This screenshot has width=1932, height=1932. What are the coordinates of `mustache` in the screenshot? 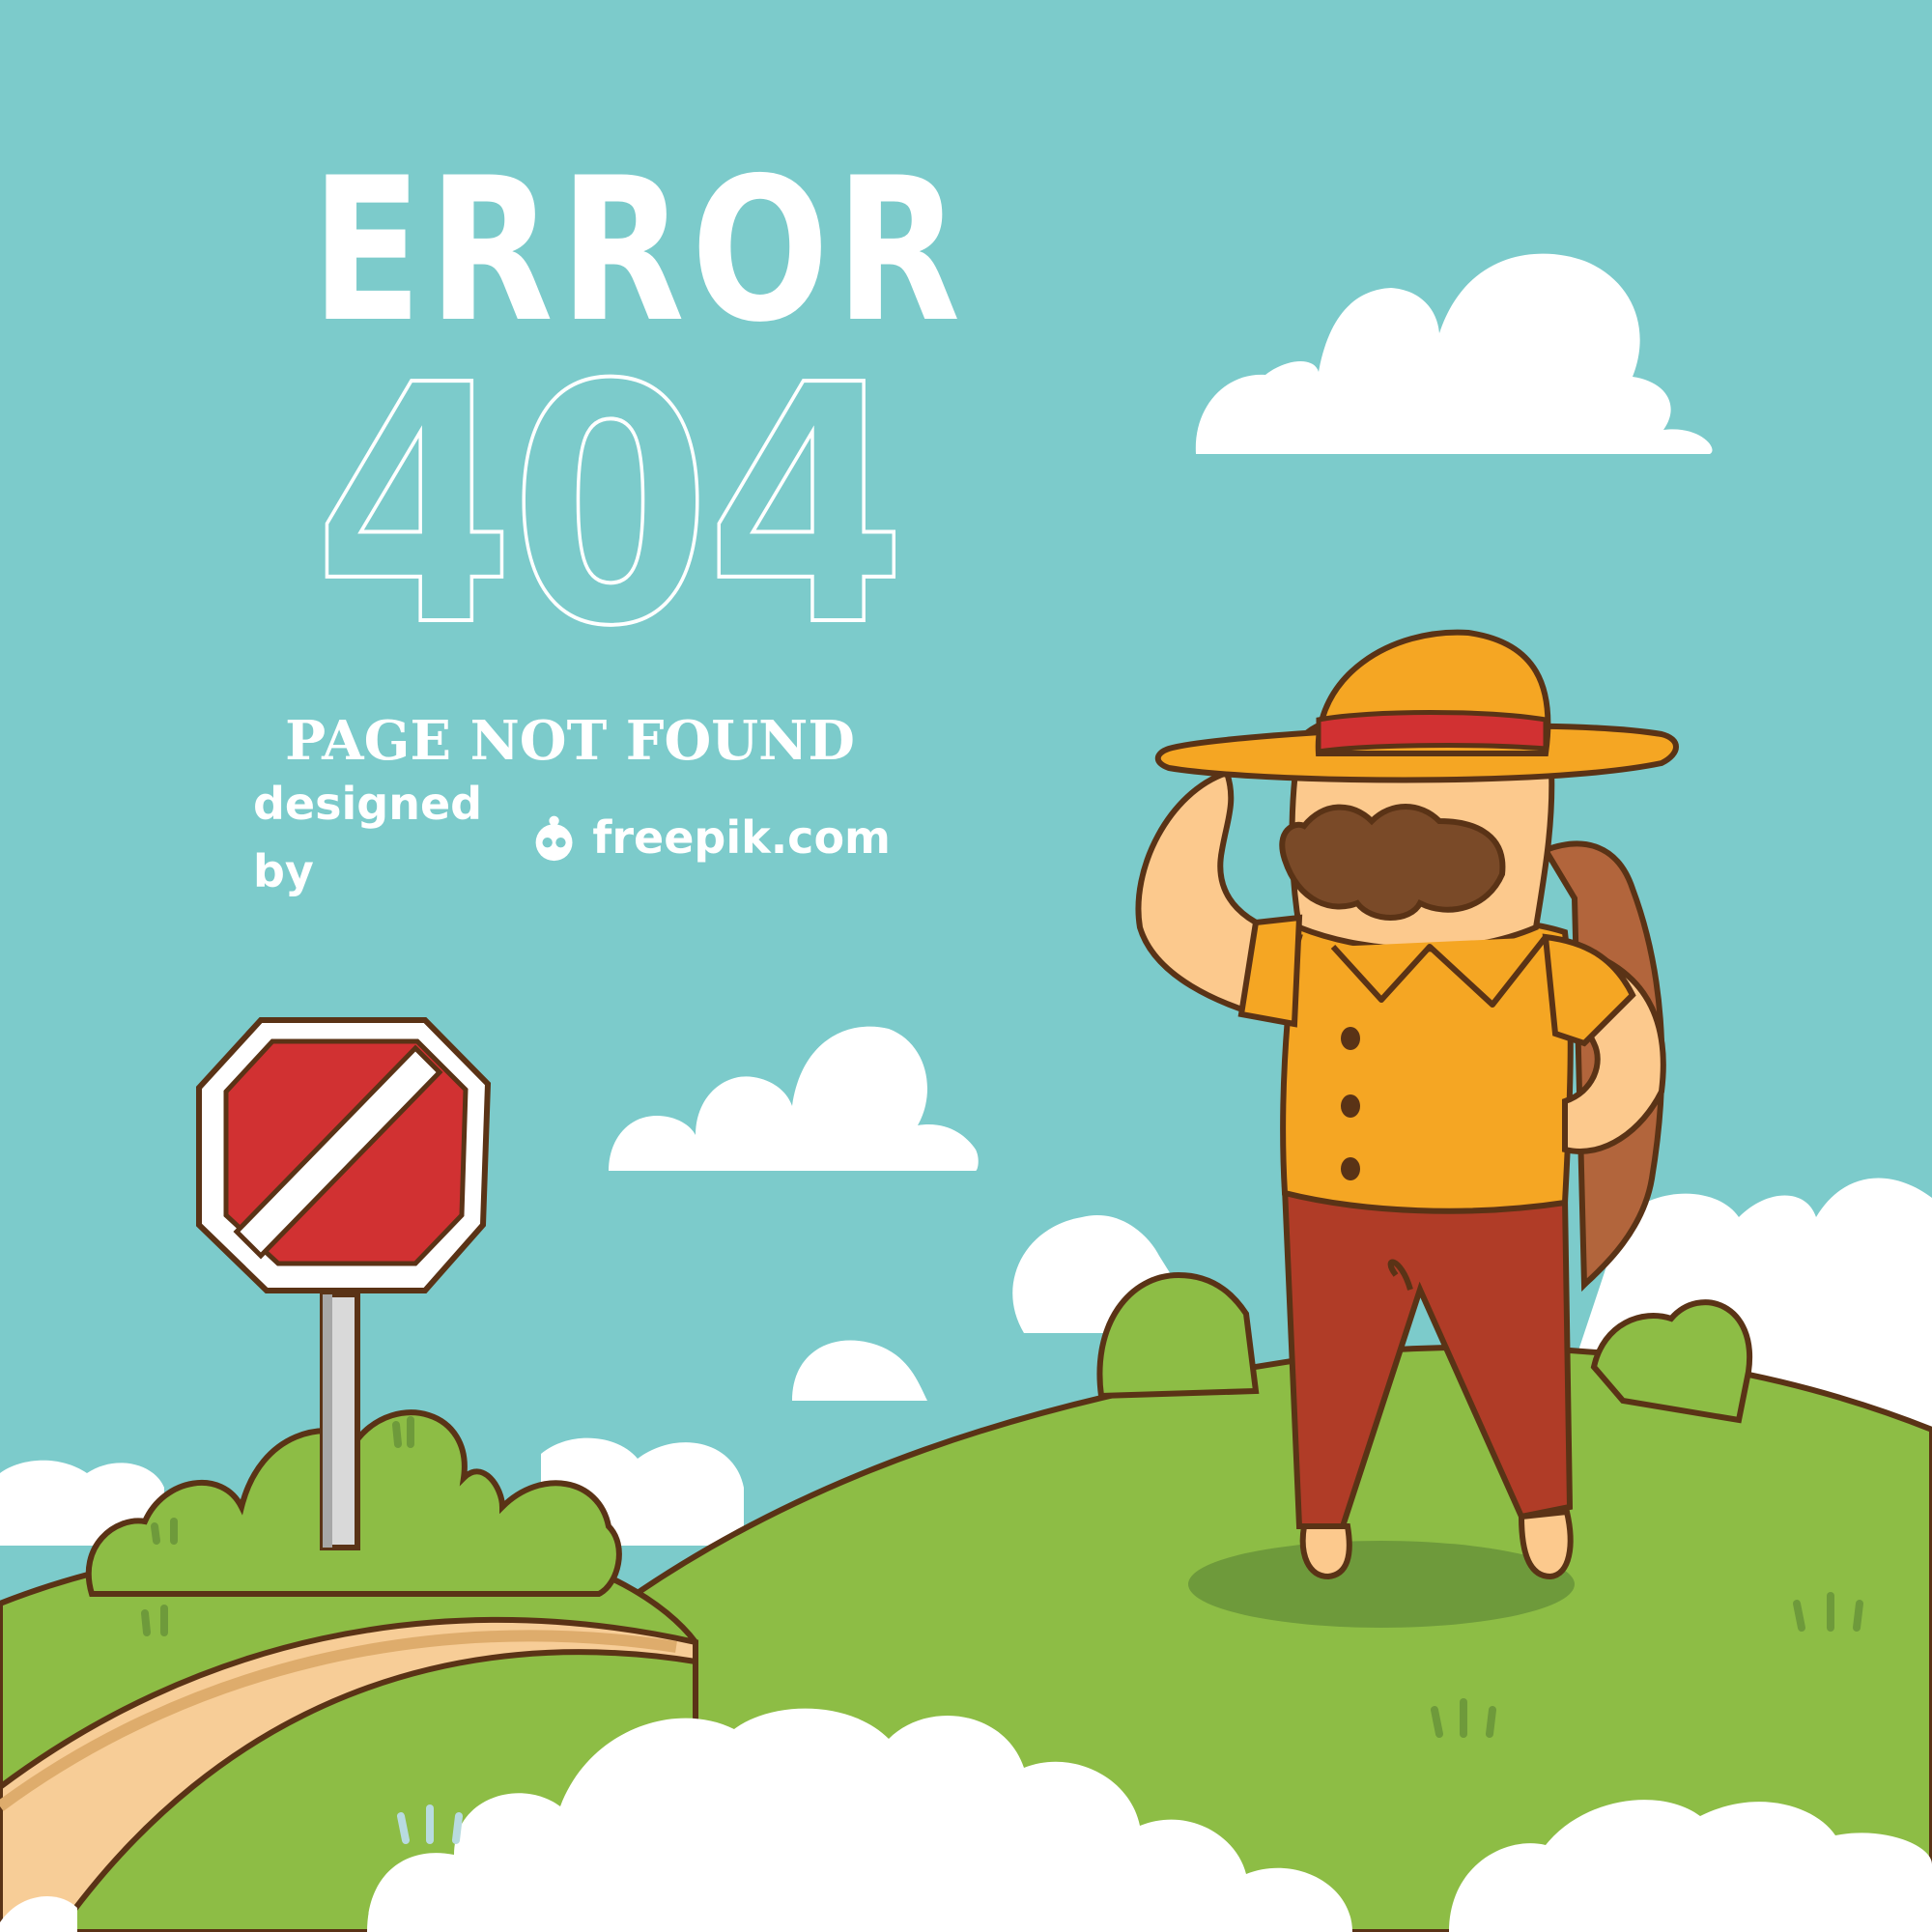 It's located at (1392, 862).